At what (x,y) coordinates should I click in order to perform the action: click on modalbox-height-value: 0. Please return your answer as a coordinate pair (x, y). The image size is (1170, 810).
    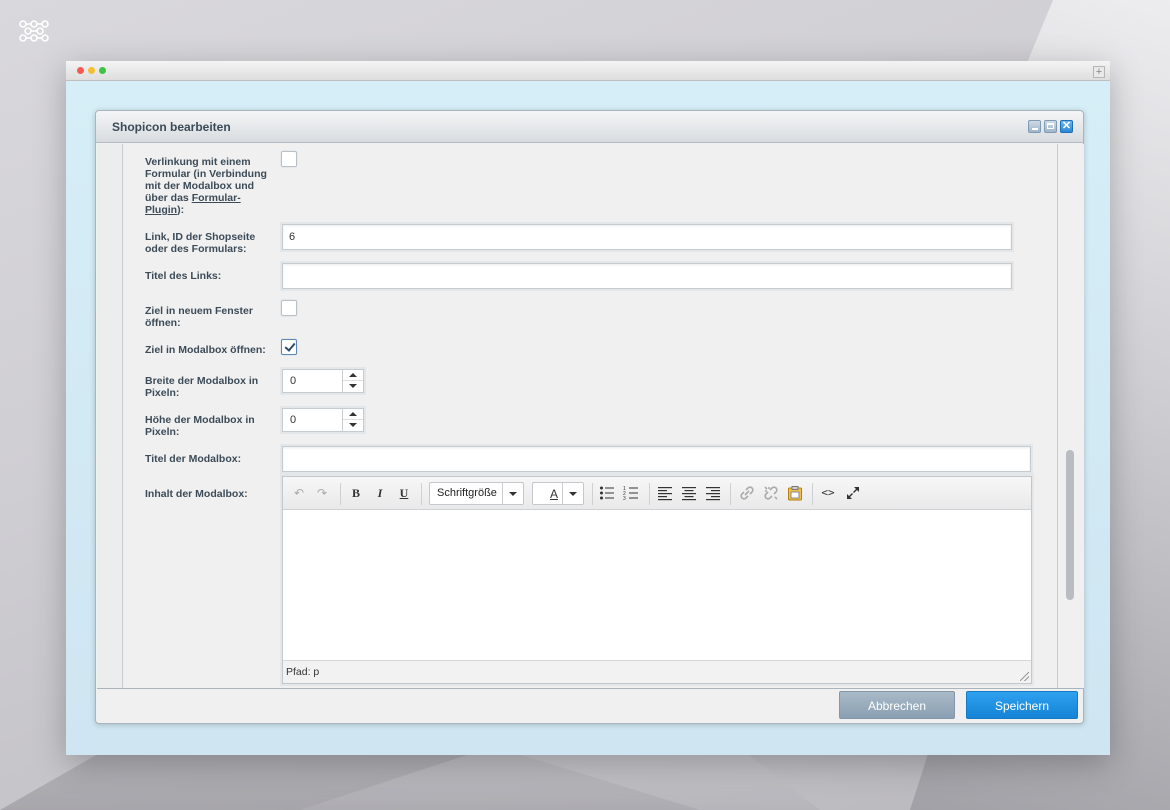
    Looking at the image, I should click on (293, 420).